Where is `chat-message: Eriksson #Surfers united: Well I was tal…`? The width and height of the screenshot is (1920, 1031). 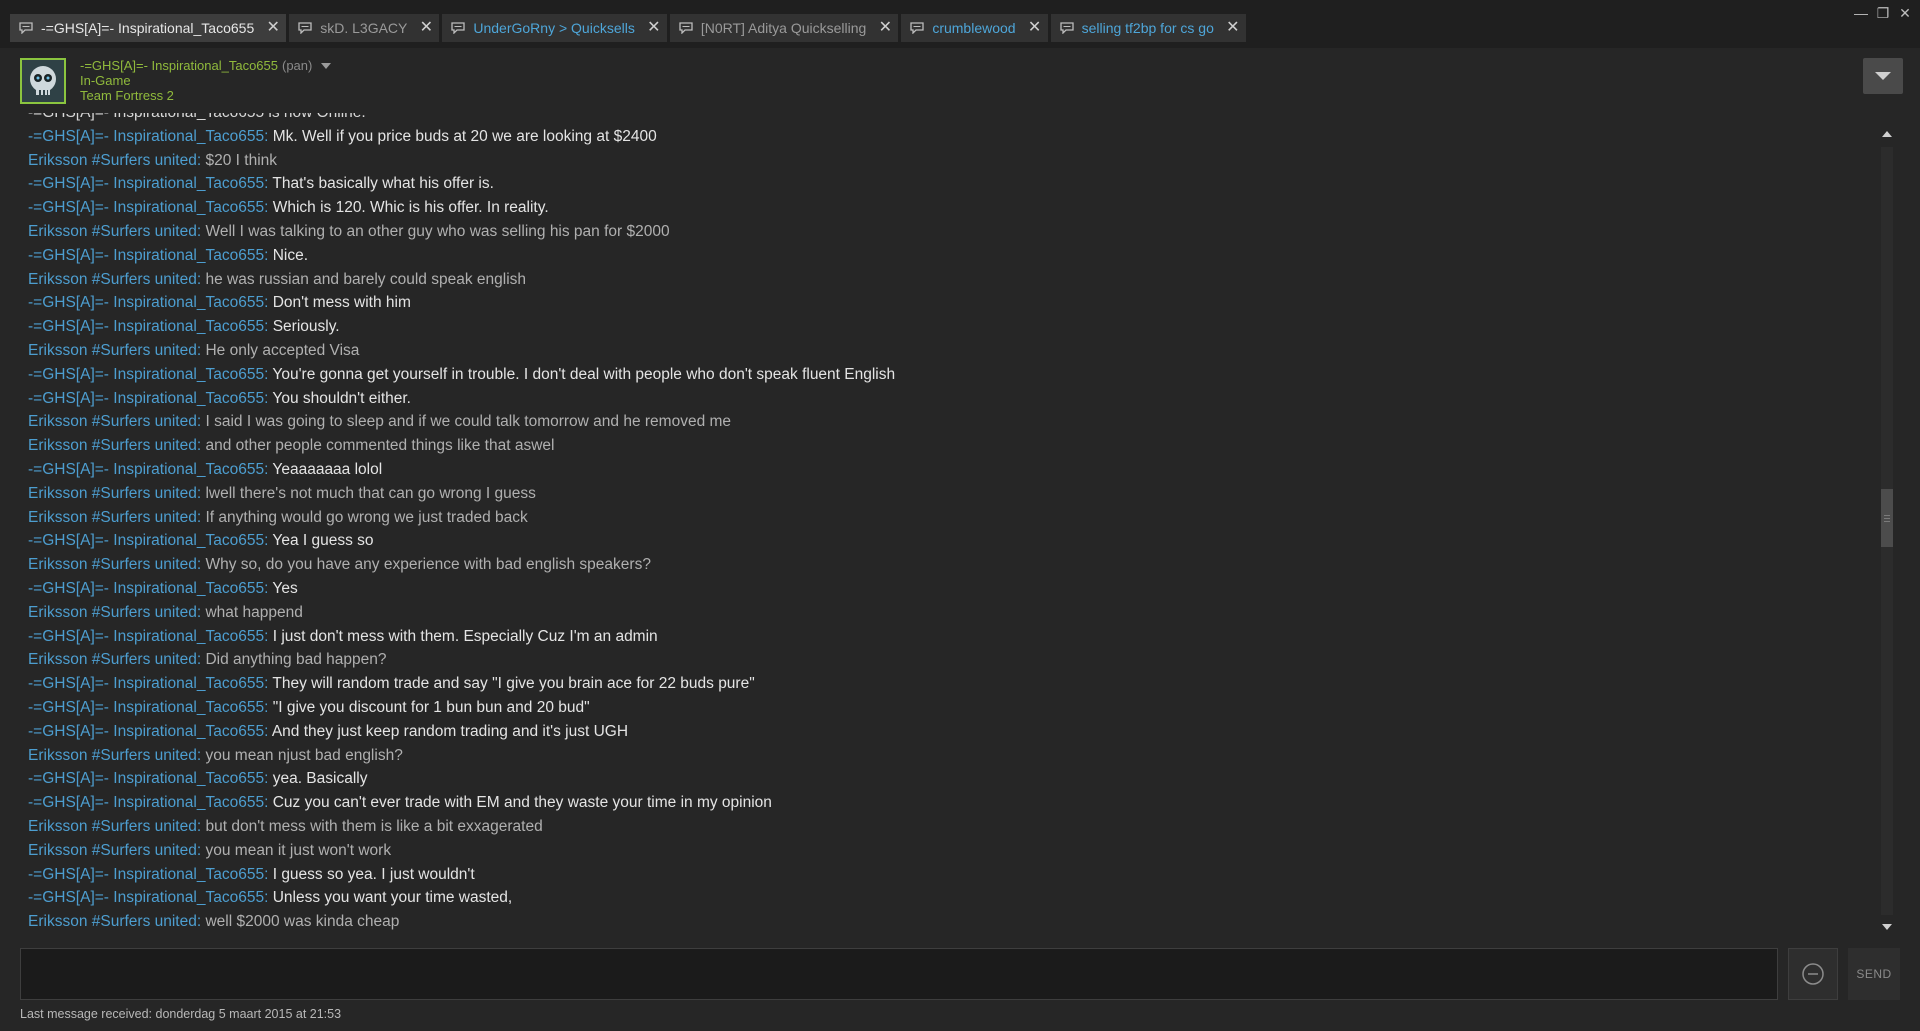
chat-message: Eriksson #Surfers united: Well I was tal… is located at coordinates (948, 232).